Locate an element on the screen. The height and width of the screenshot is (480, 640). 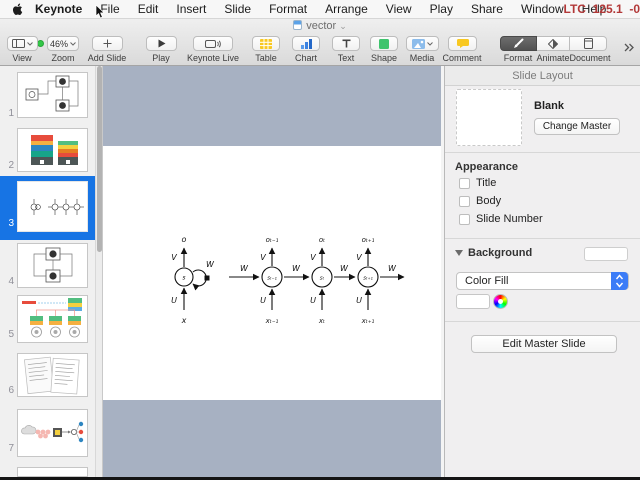
navigator-scrollbar is located at coordinates (99, 271).